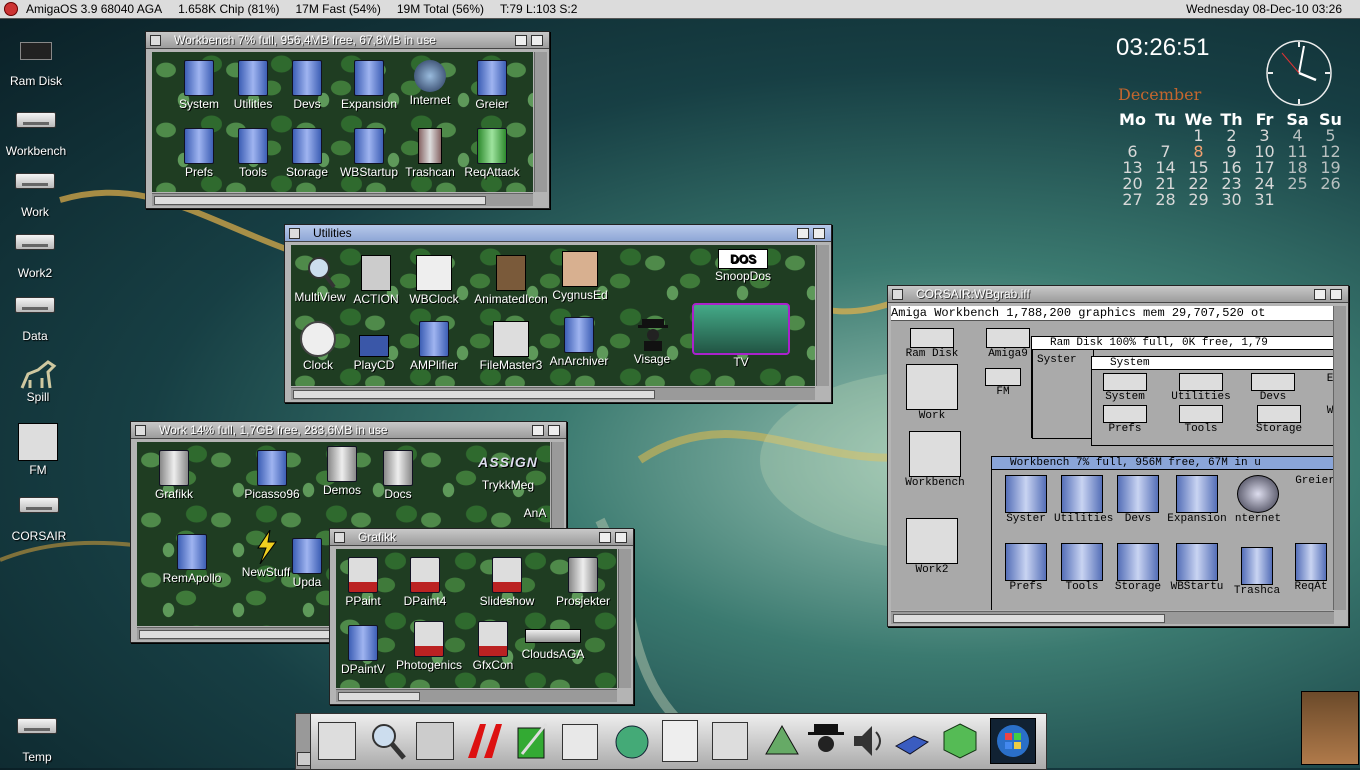 The width and height of the screenshot is (1360, 770). What do you see at coordinates (743, 266) in the screenshot?
I see `icon-snoopdos: DOS SnoopDos` at bounding box center [743, 266].